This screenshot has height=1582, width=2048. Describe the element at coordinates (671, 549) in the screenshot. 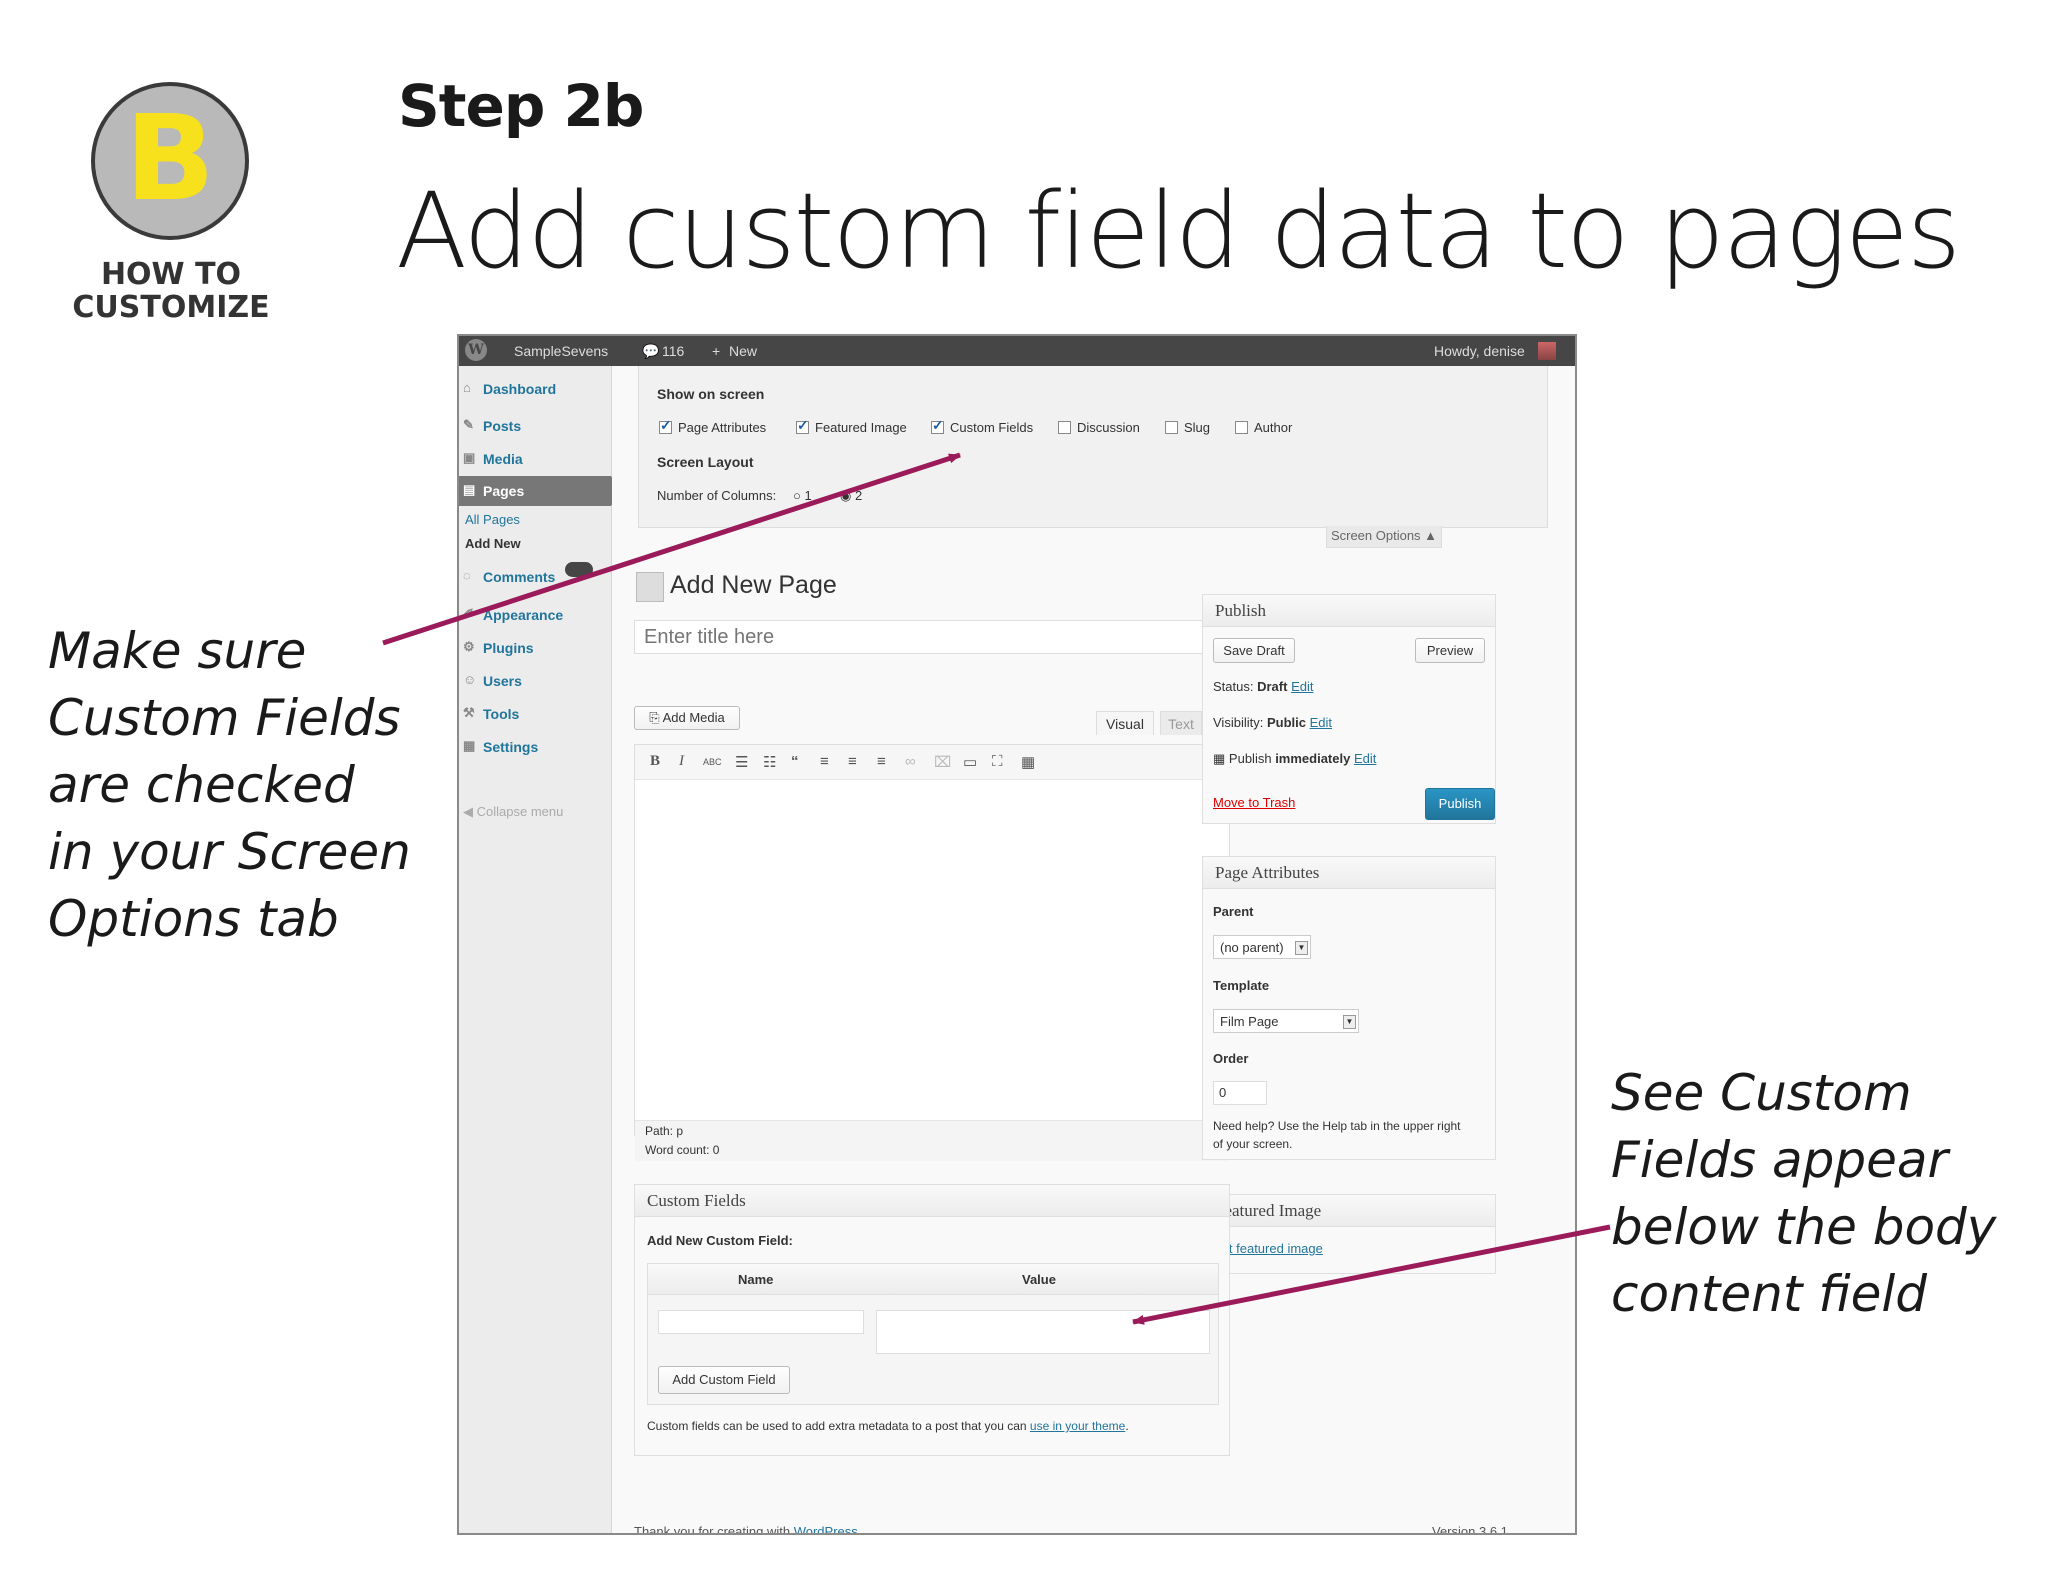

I see `arrow-to-screen-options` at that location.